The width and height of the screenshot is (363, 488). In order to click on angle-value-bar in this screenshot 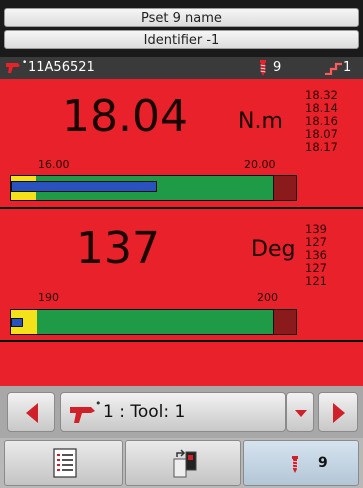, I will do `click(17, 322)`.